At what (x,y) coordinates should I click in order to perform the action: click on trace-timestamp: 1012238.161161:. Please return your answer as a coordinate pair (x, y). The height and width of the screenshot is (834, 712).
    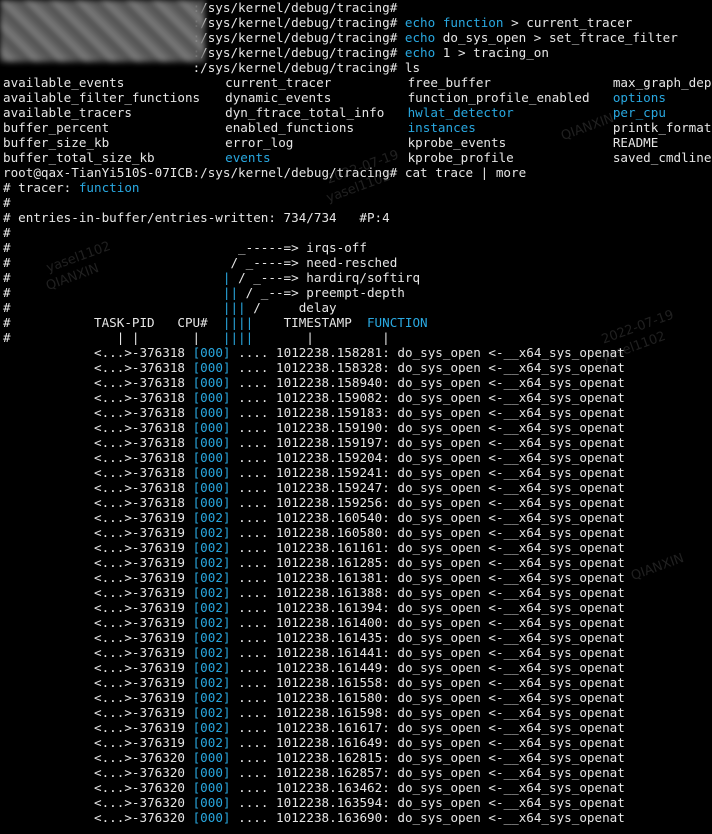
    Looking at the image, I should click on (333, 547).